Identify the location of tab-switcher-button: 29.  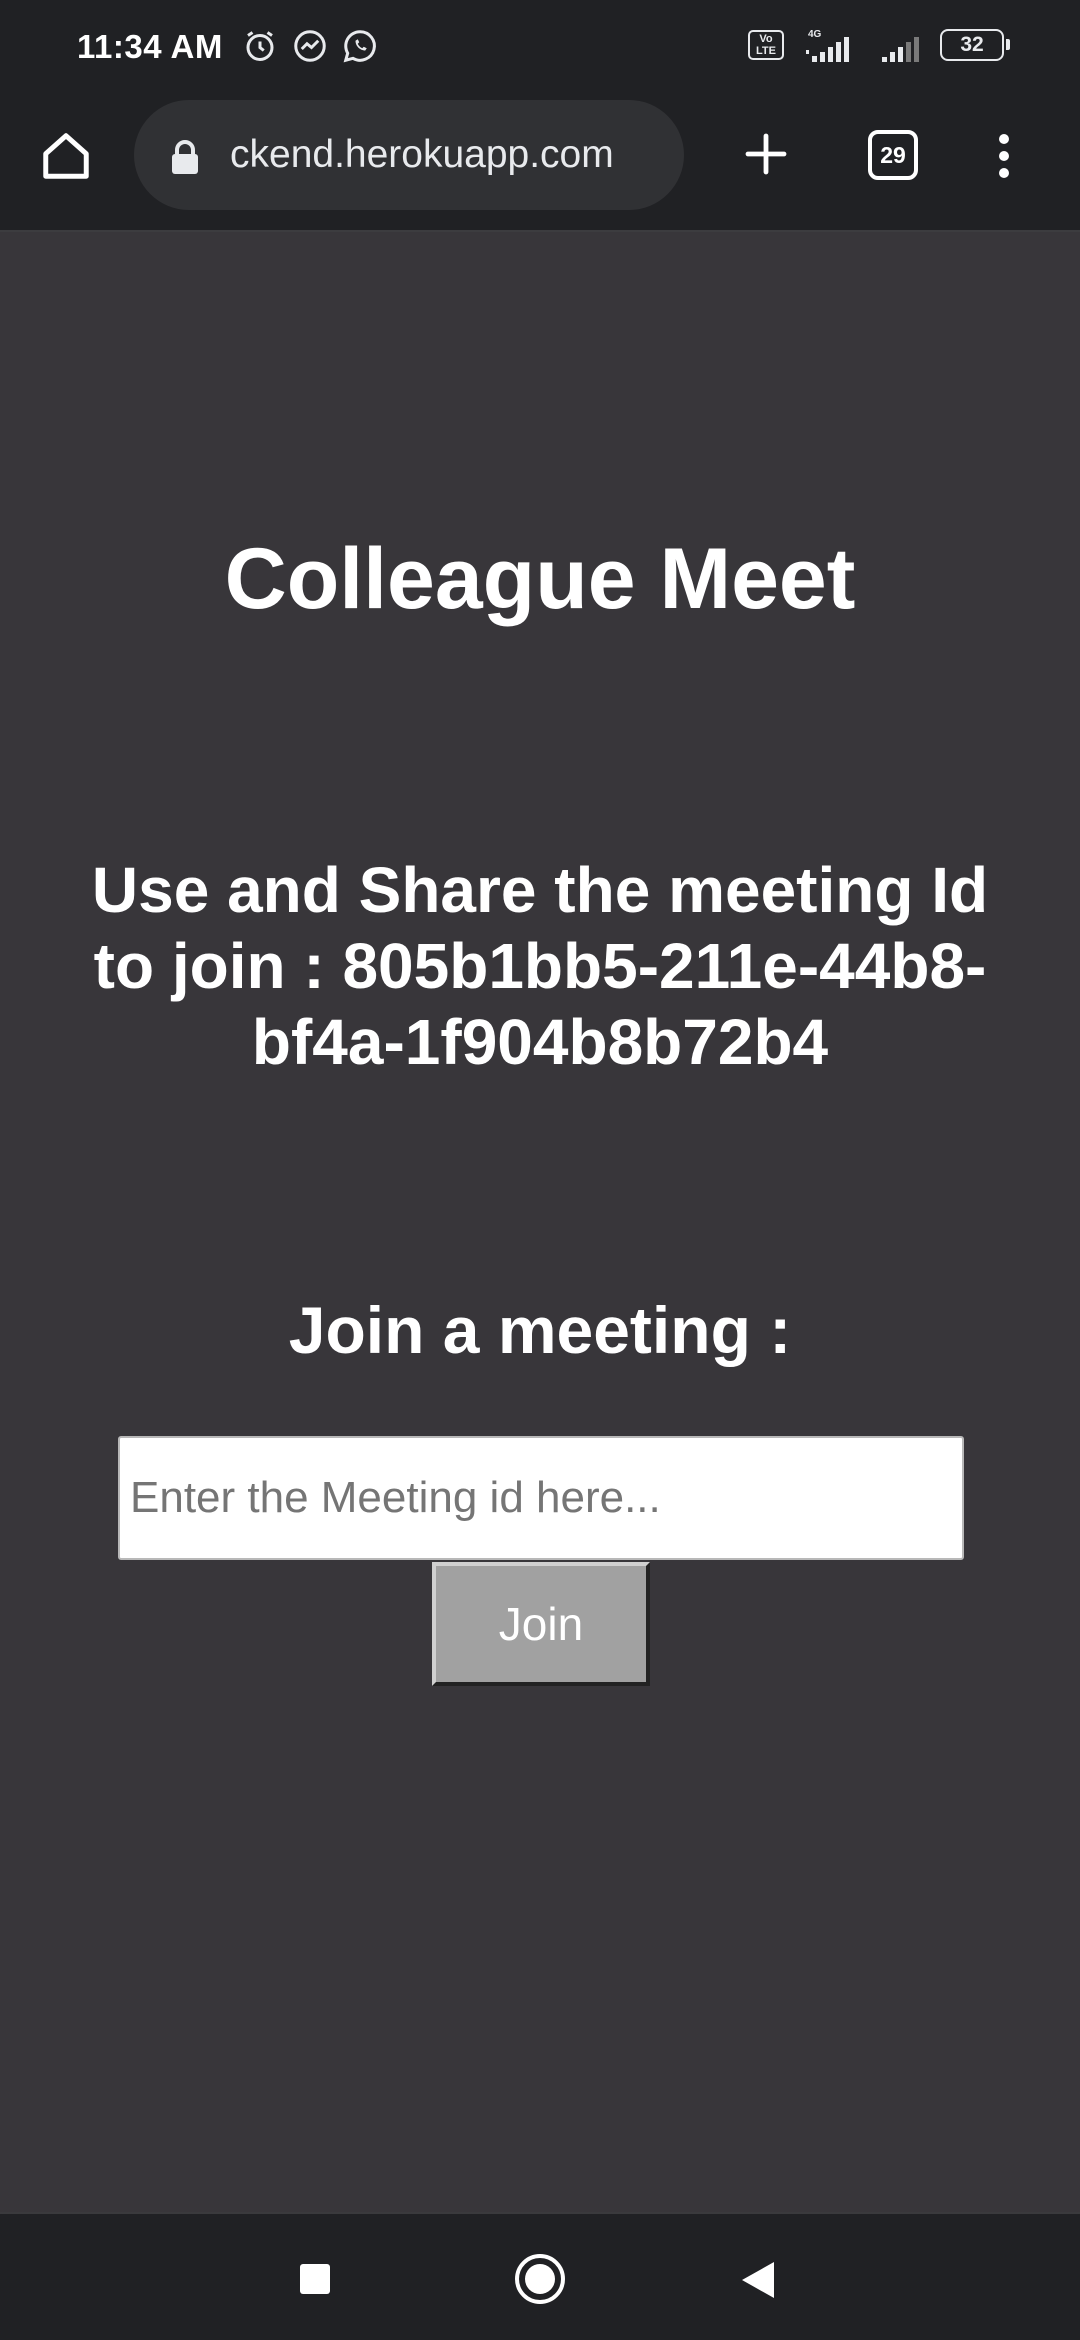
(893, 155).